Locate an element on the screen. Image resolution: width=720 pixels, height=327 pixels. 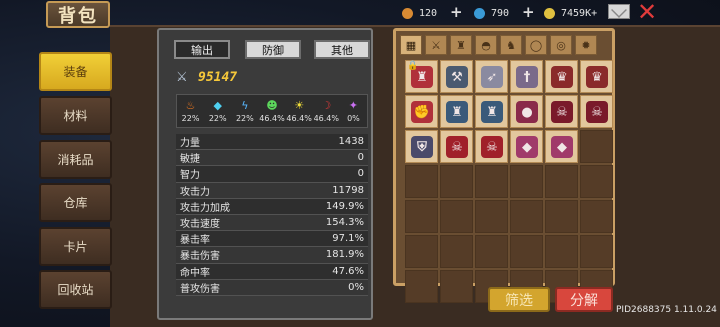
decompose-button: 分解 is located at coordinates (584, 299).